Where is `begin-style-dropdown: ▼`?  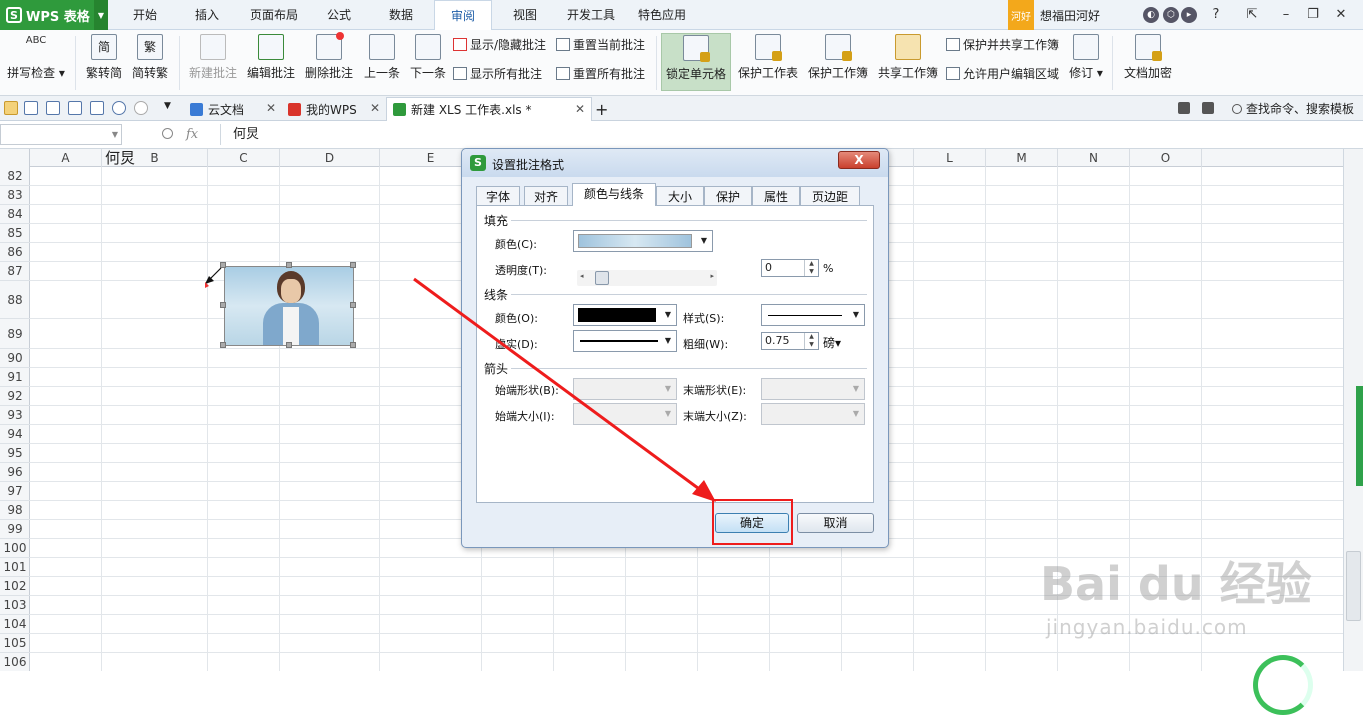 begin-style-dropdown: ▼ is located at coordinates (625, 389).